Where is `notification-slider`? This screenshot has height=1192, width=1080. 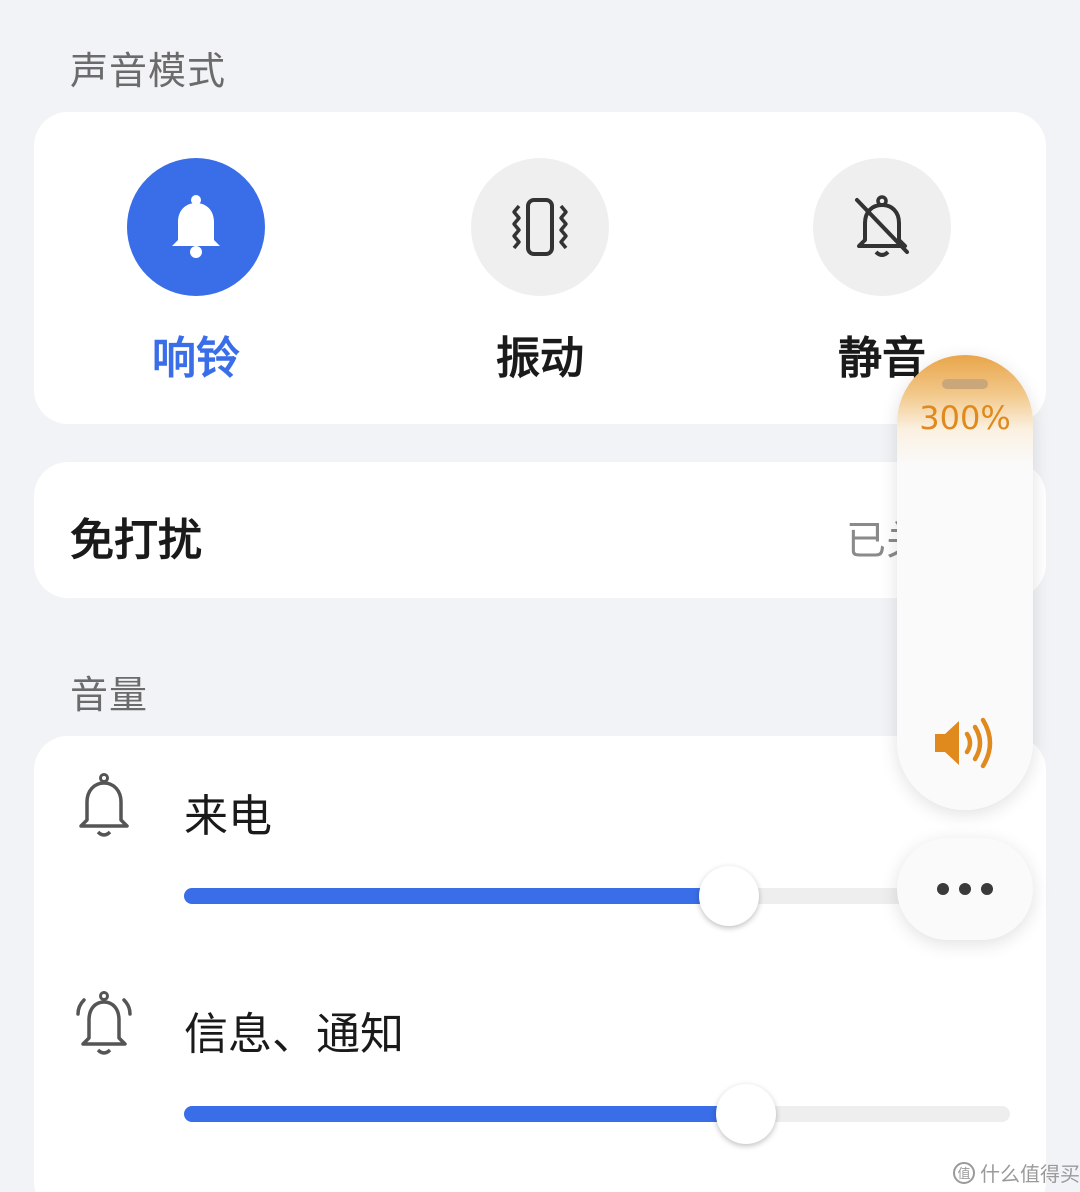 notification-slider is located at coordinates (597, 1114).